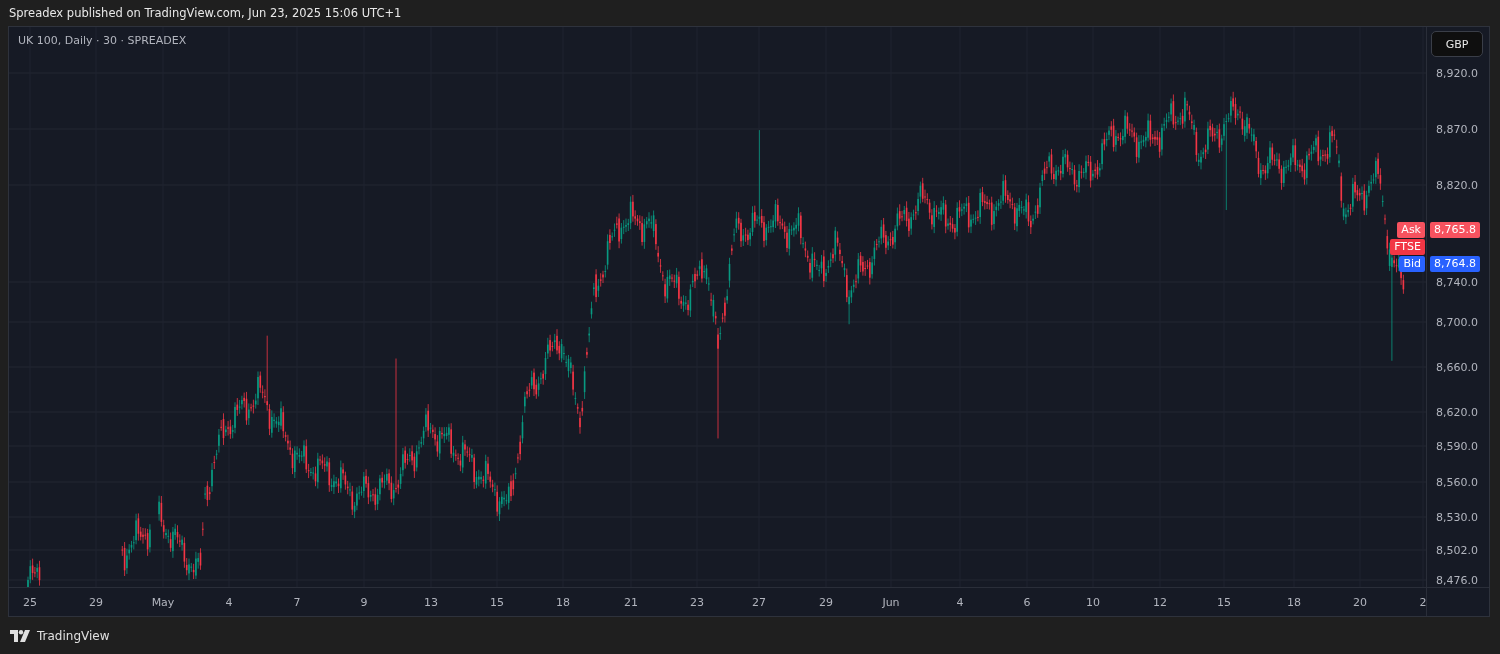  Describe the element at coordinates (1457, 44) in the screenshot. I see `currency-button: GBP` at that location.